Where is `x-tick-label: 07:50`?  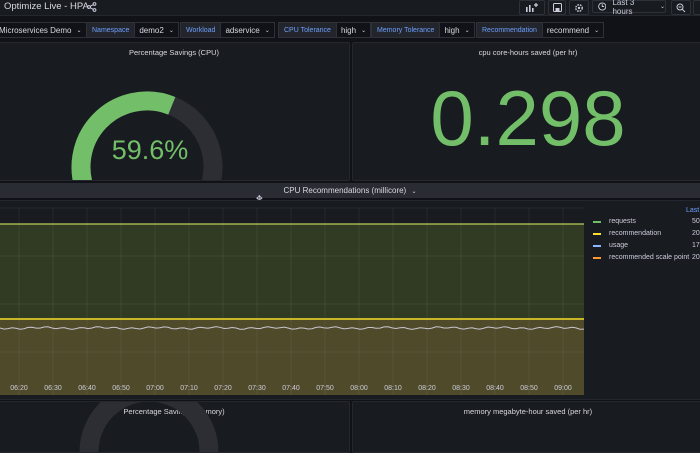 x-tick-label: 07:50 is located at coordinates (325, 388).